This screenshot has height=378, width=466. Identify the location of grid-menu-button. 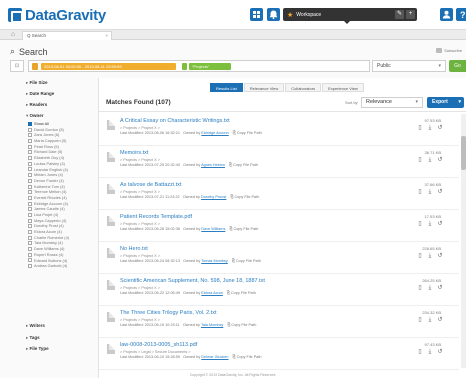
(256, 14).